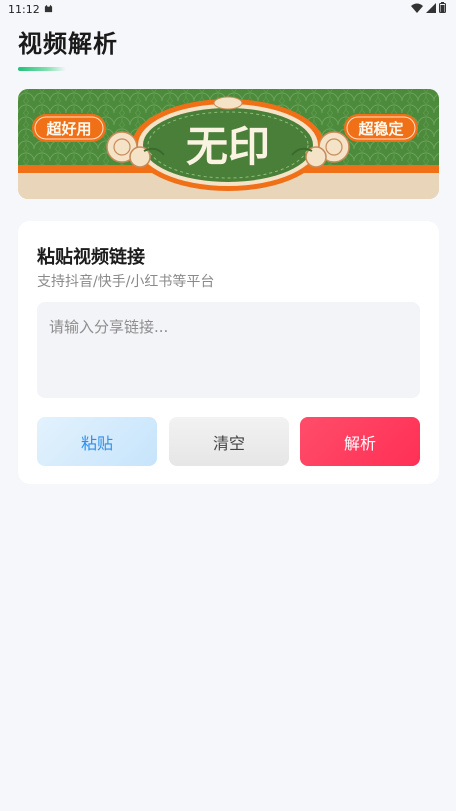 The image size is (456, 811). I want to click on parse-button: 解析, so click(360, 441).